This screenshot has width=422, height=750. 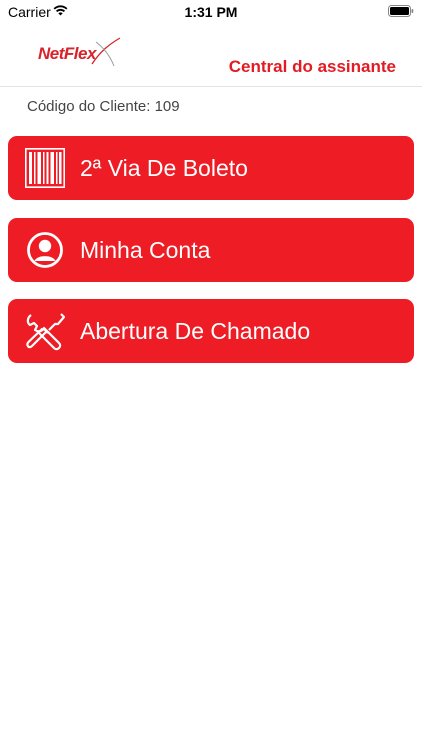 I want to click on page-title: Central do assinante, so click(x=312, y=66).